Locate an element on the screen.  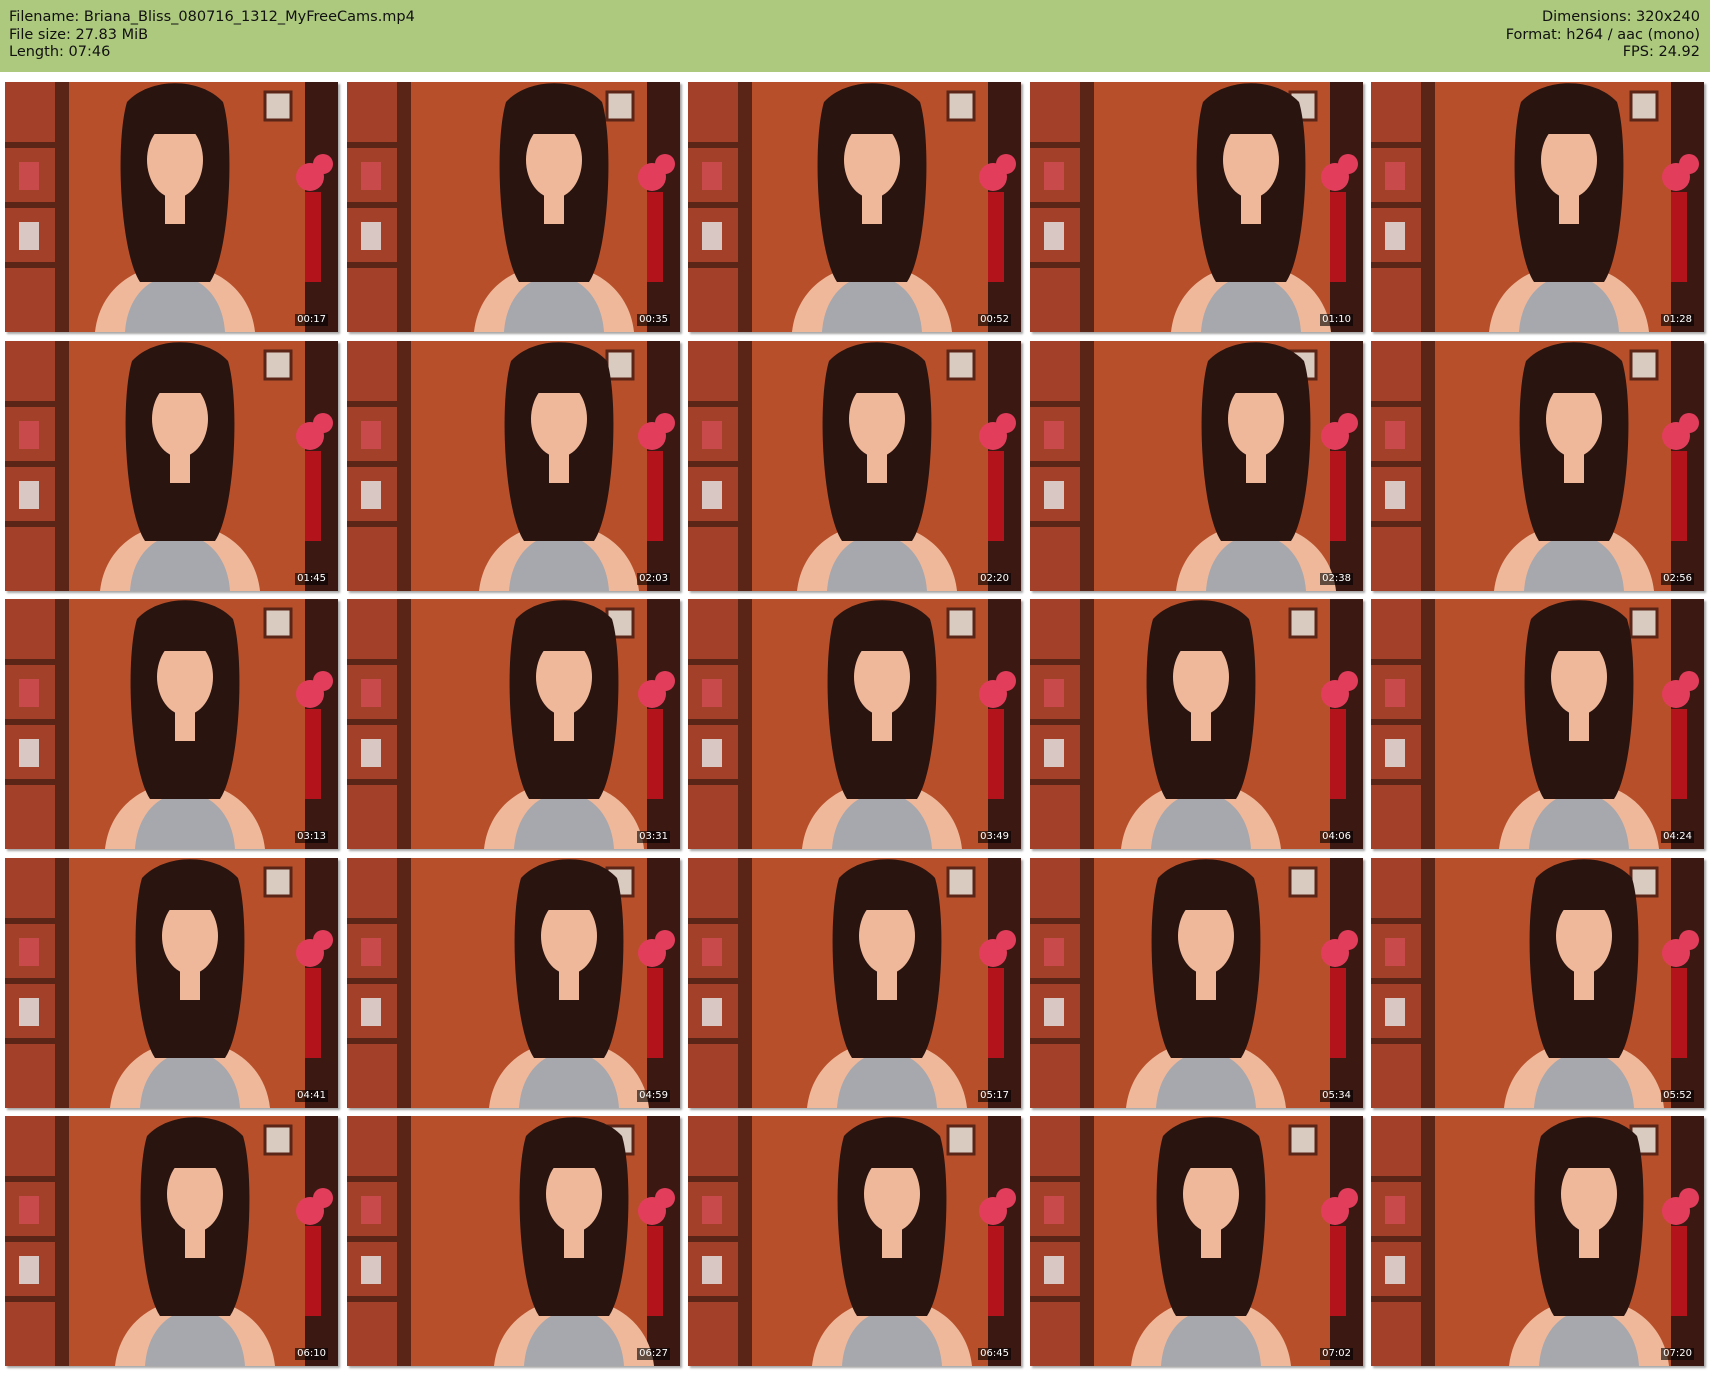
timestamp-label: 06:10 is located at coordinates (311, 1354).